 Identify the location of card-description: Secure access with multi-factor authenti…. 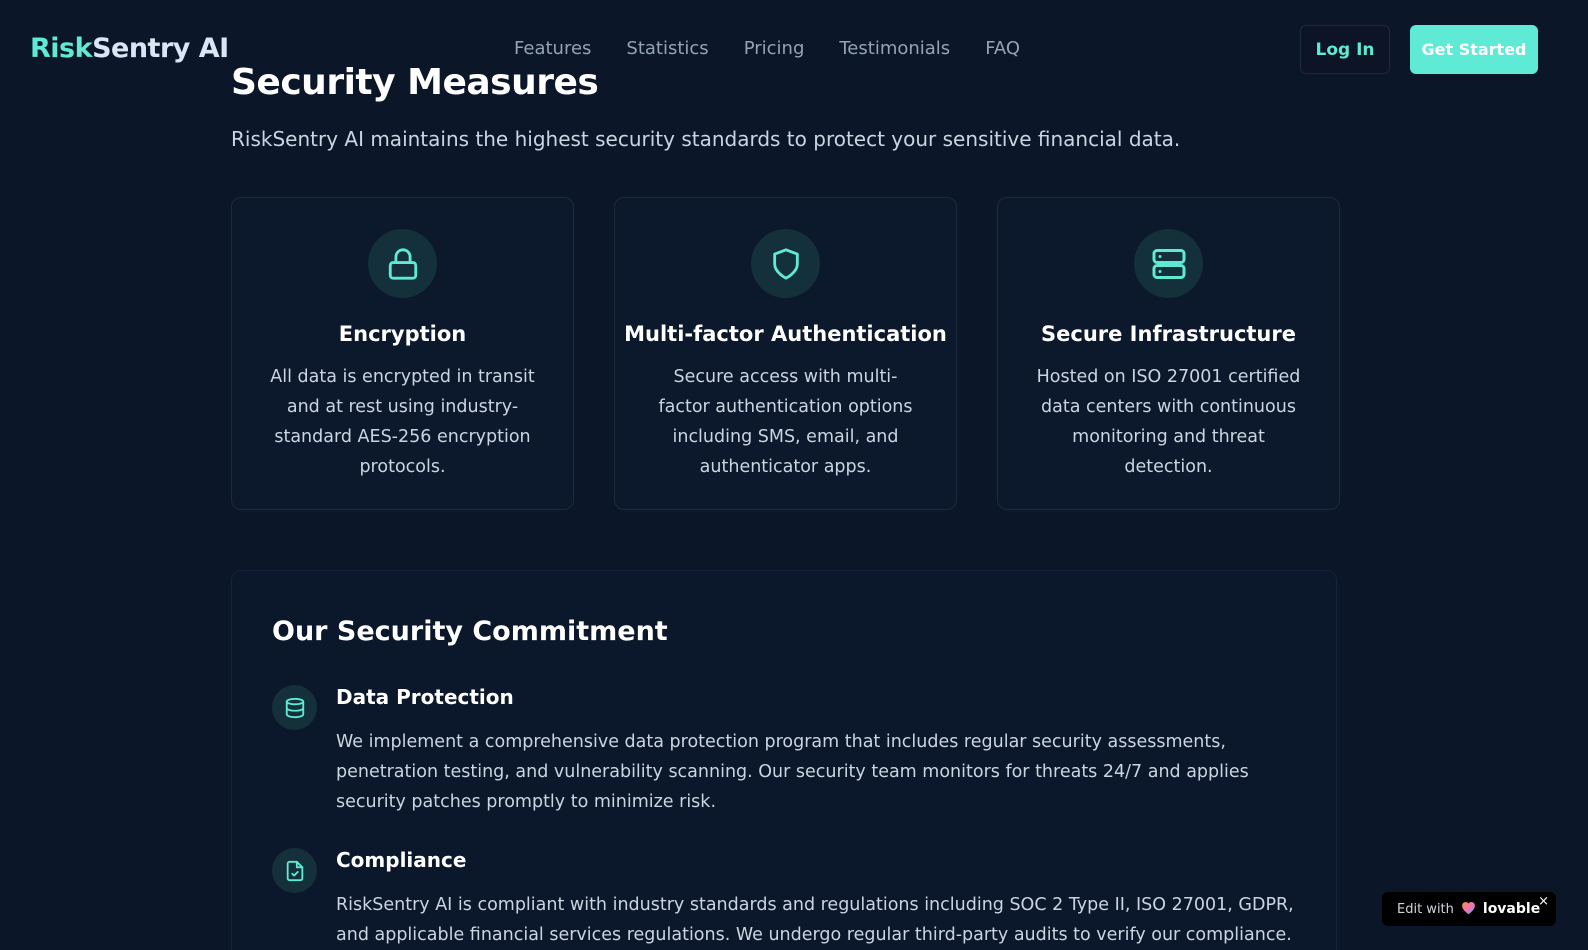
(785, 422).